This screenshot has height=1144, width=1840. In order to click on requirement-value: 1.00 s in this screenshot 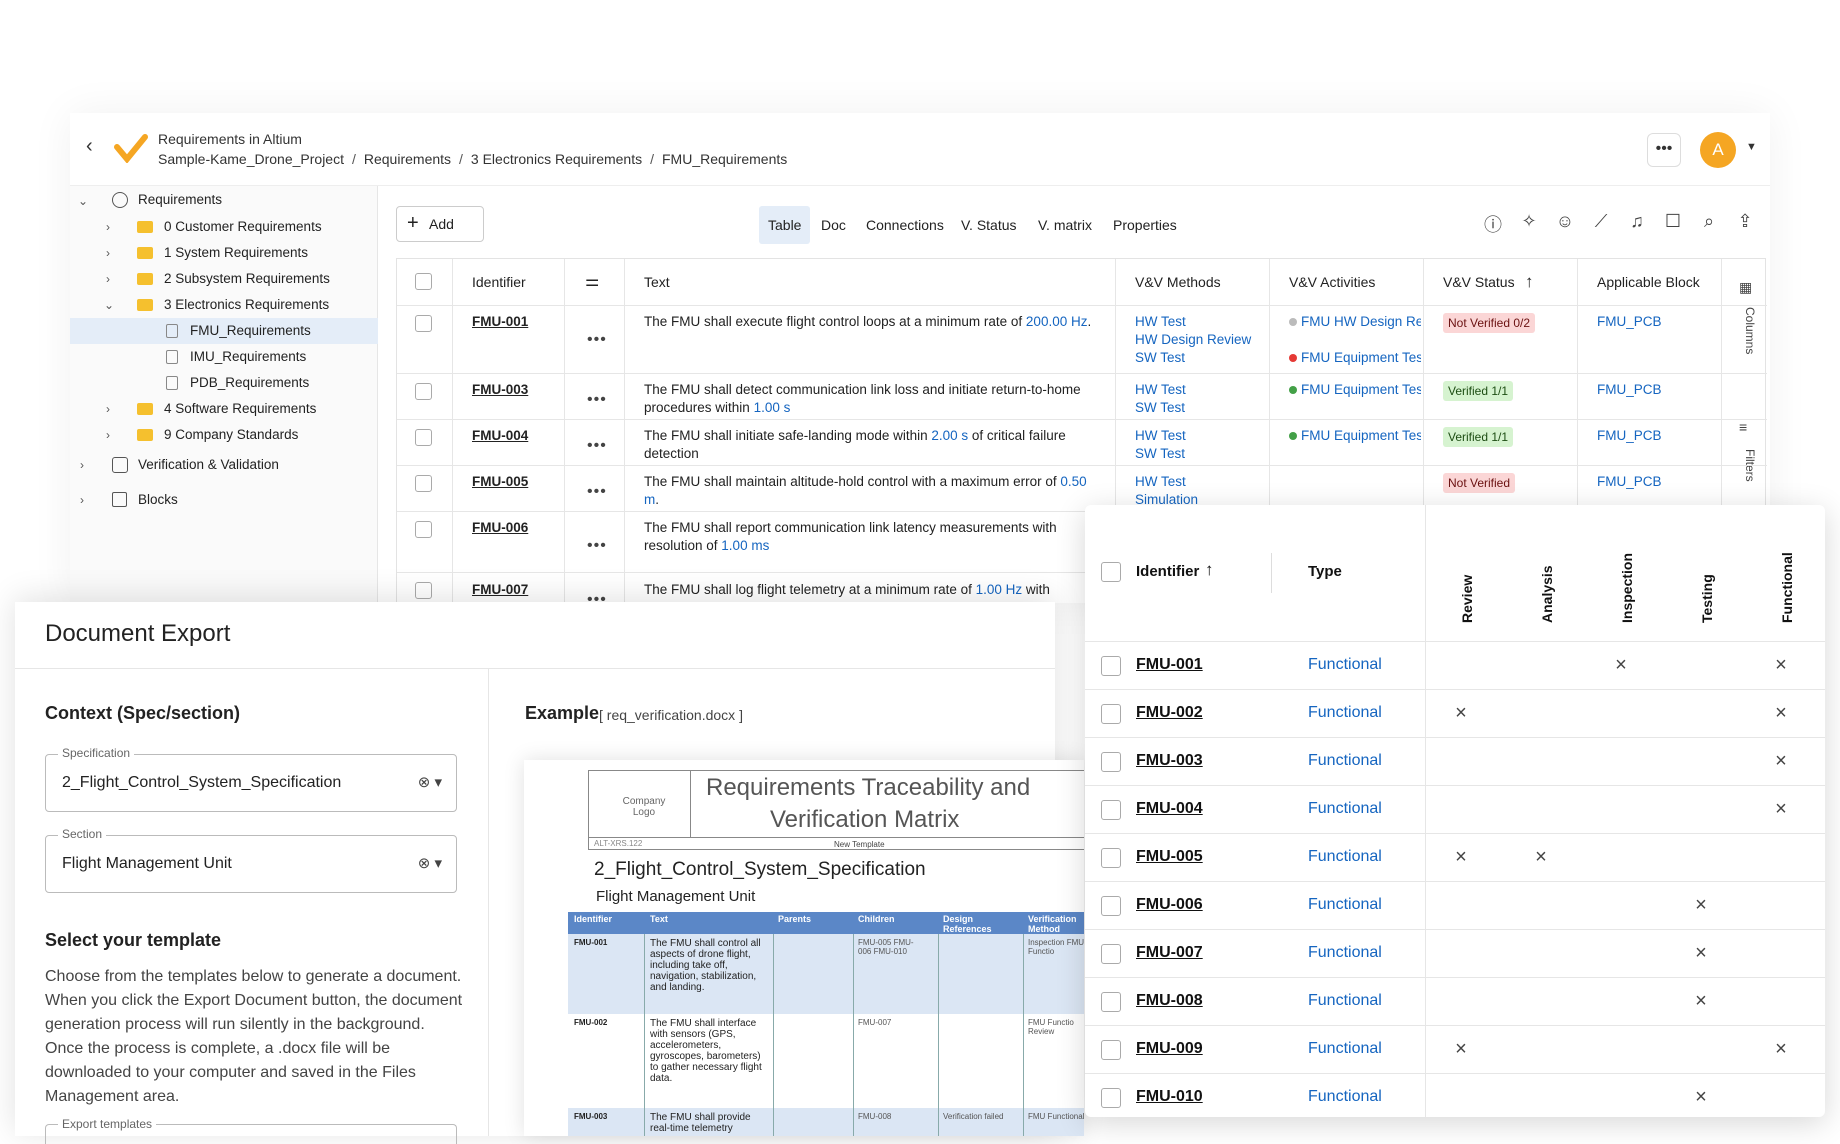, I will do `click(772, 407)`.